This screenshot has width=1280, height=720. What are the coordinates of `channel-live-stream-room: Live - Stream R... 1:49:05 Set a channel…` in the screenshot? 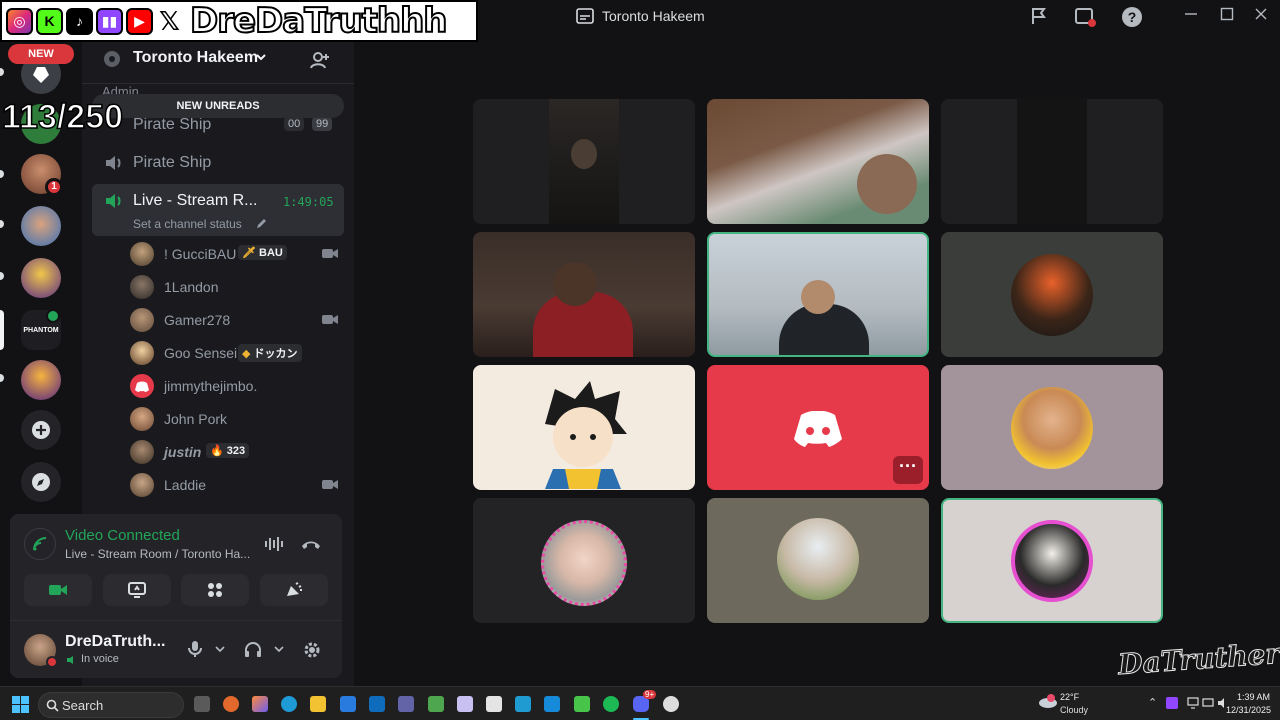 It's located at (218, 210).